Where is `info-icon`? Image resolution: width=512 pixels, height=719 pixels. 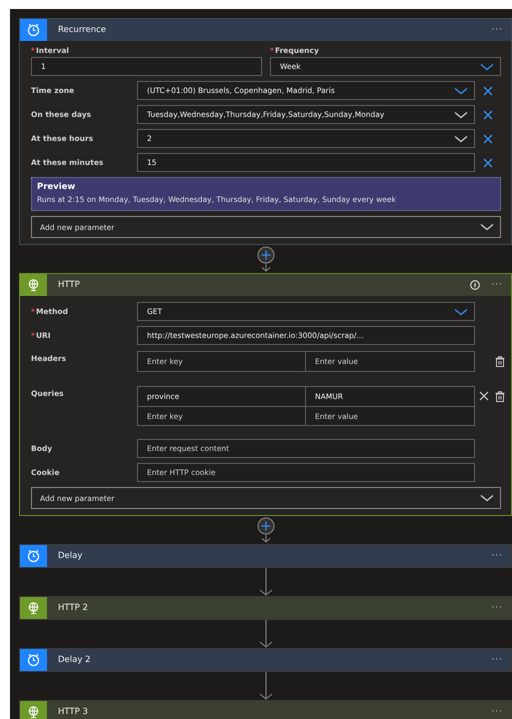
info-icon is located at coordinates (475, 285).